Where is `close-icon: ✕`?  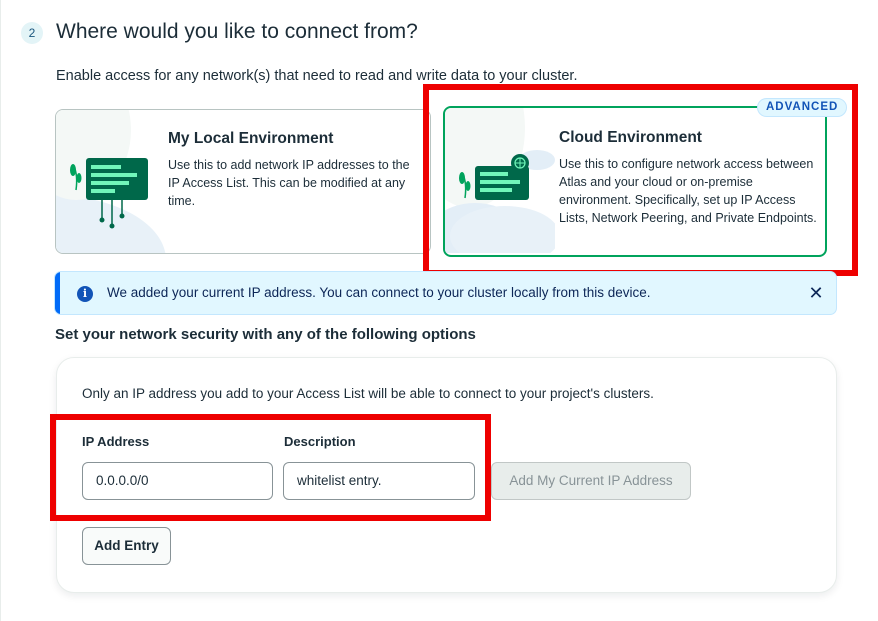 close-icon: ✕ is located at coordinates (816, 293).